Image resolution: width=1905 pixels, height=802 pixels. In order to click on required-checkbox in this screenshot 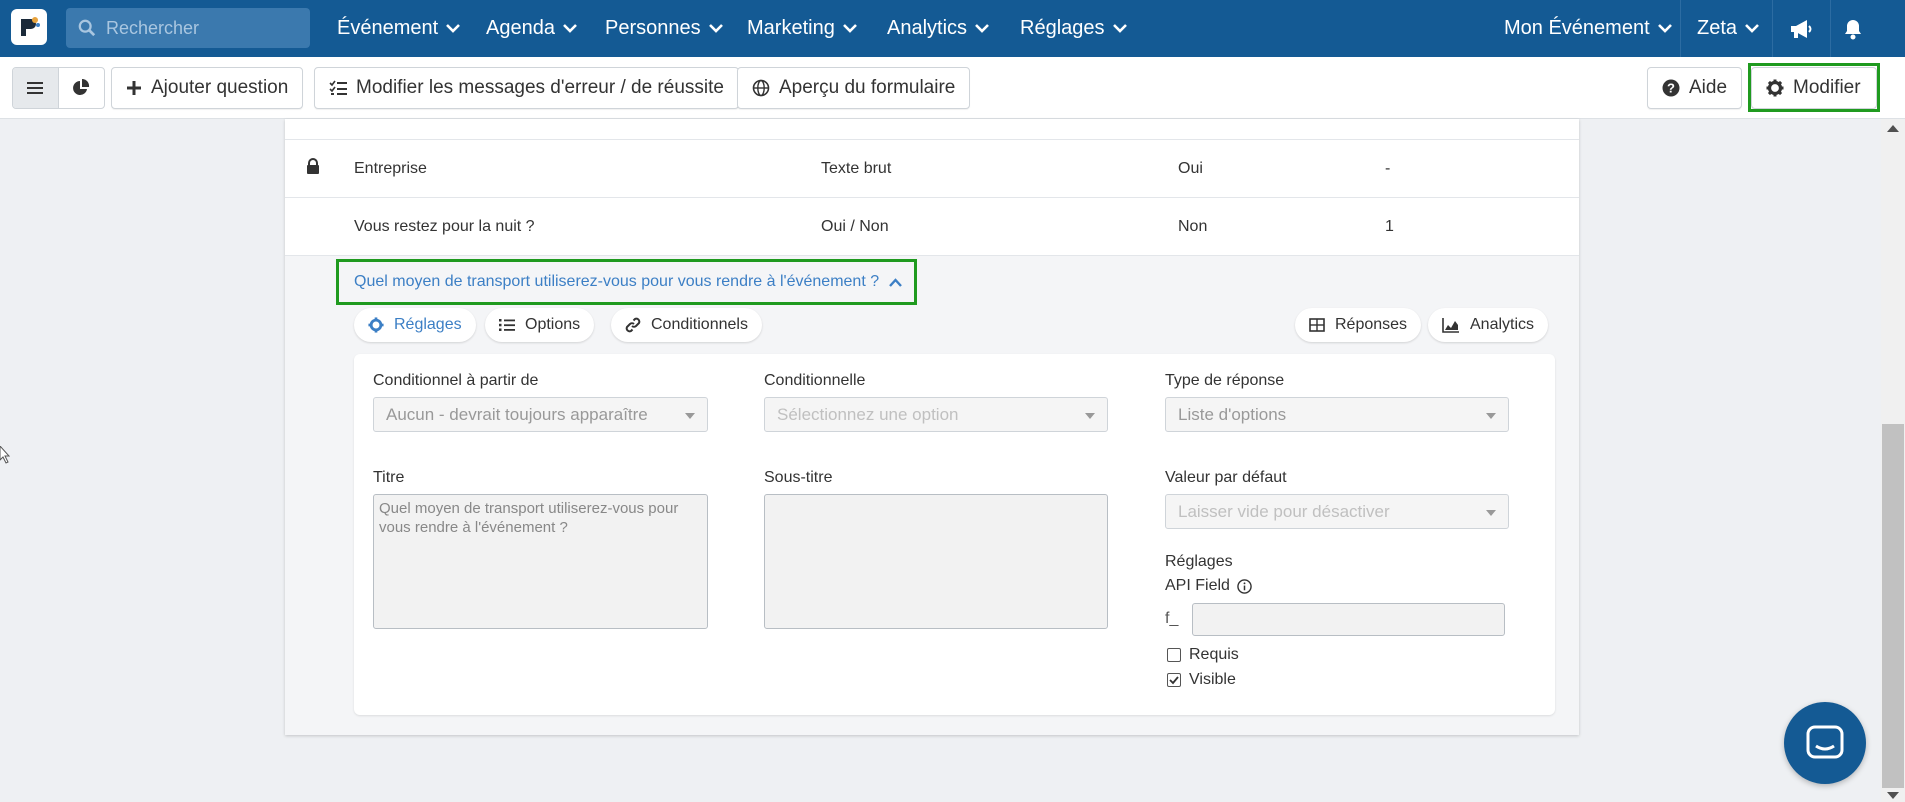, I will do `click(1174, 655)`.